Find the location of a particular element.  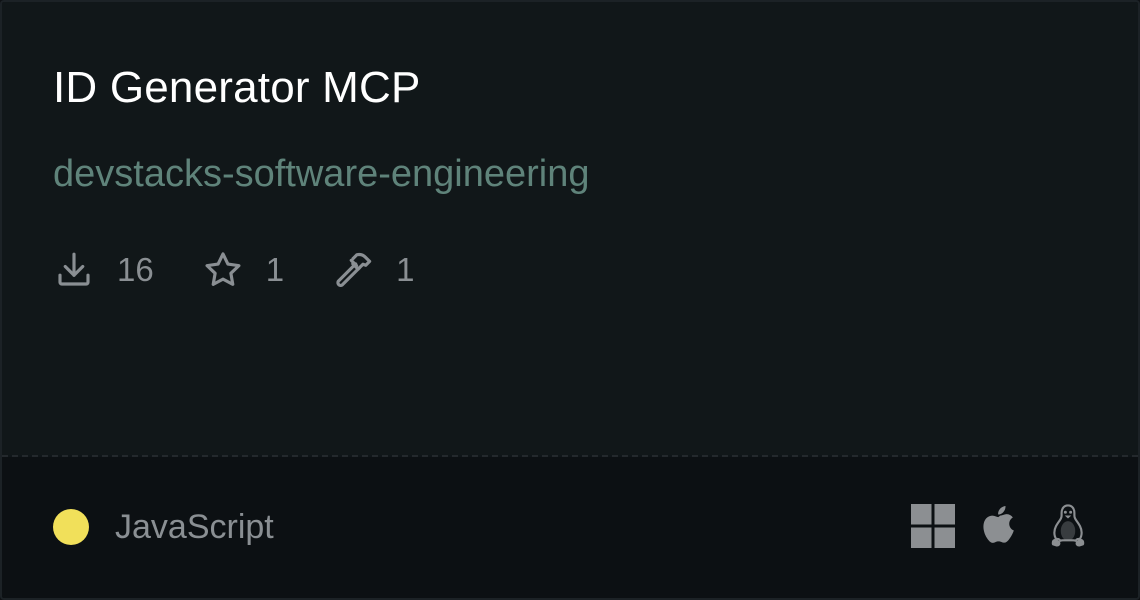

language-badge: JavaScript is located at coordinates (163, 527).